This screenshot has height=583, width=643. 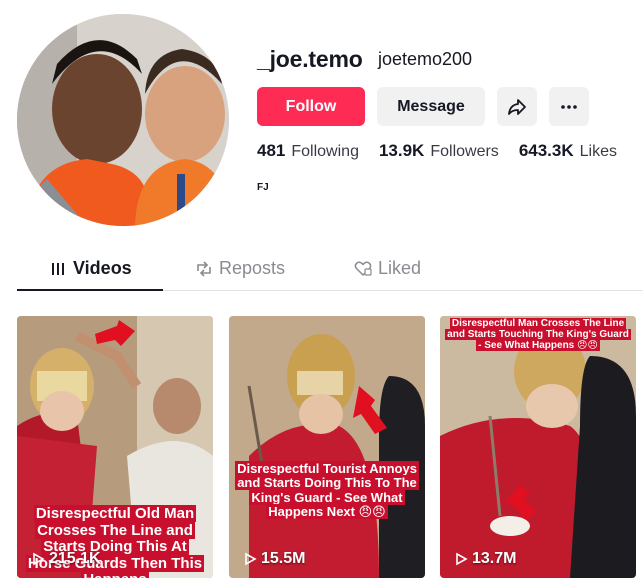 I want to click on more-button, so click(x=569, y=106).